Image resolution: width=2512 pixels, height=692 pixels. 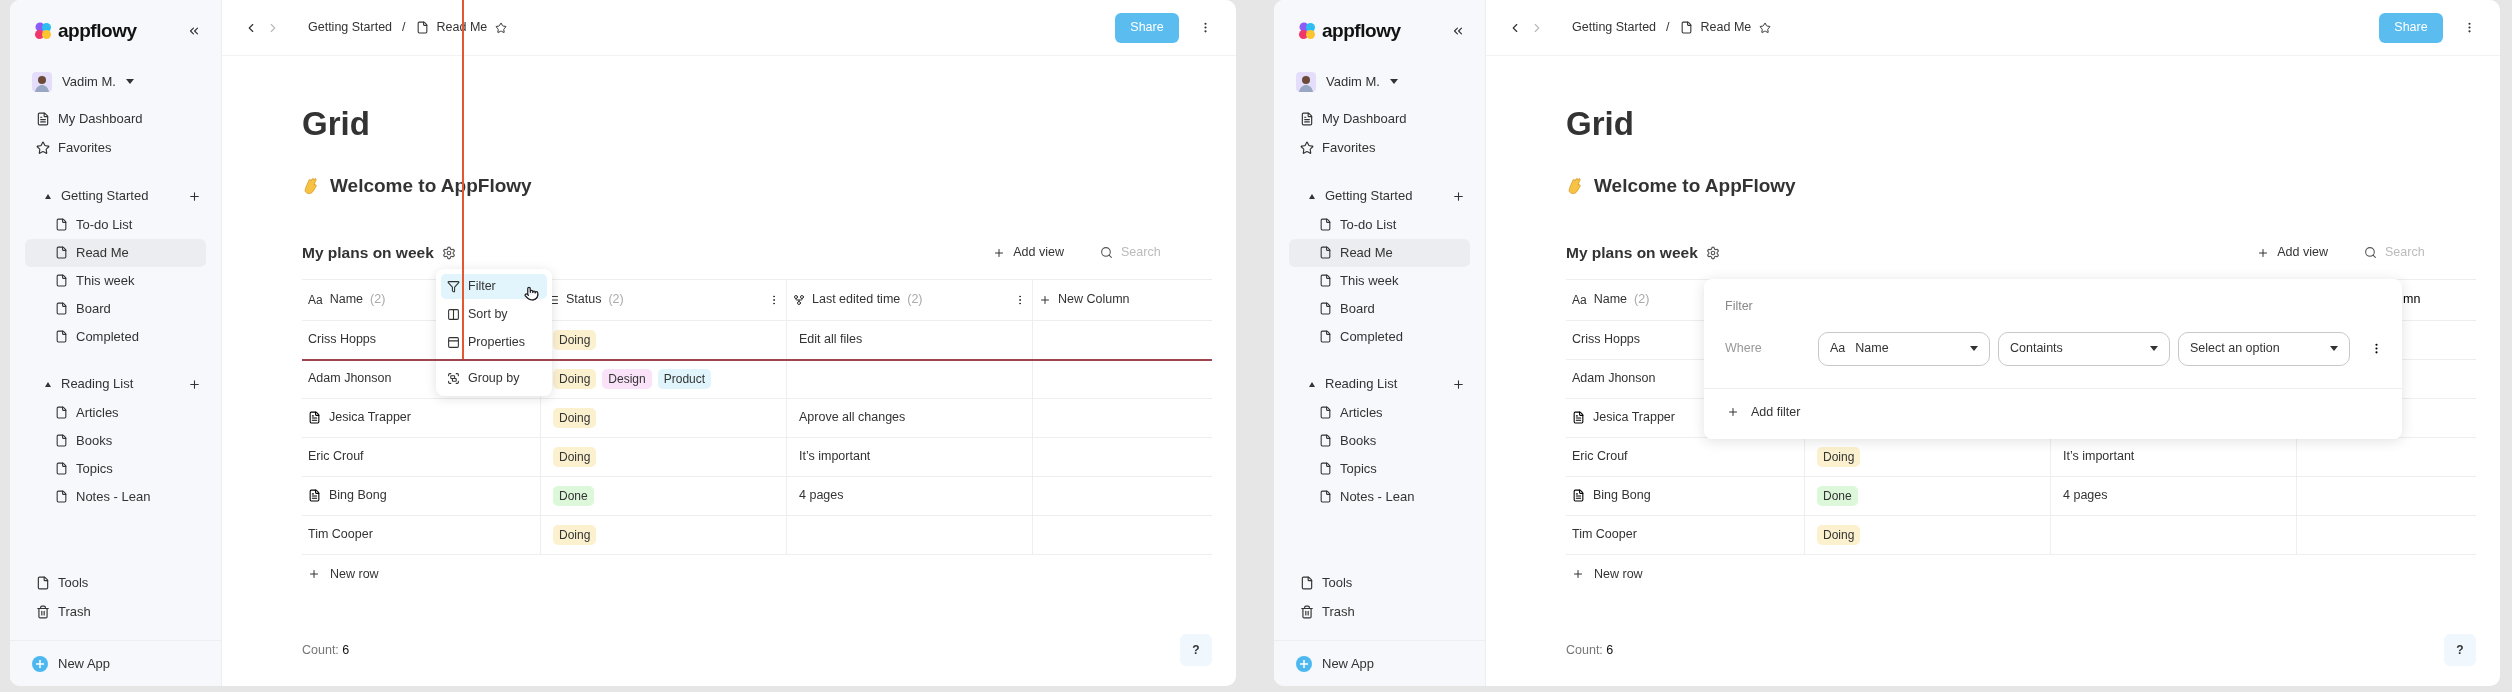 I want to click on trash-icon, so click(x=1307, y=611).